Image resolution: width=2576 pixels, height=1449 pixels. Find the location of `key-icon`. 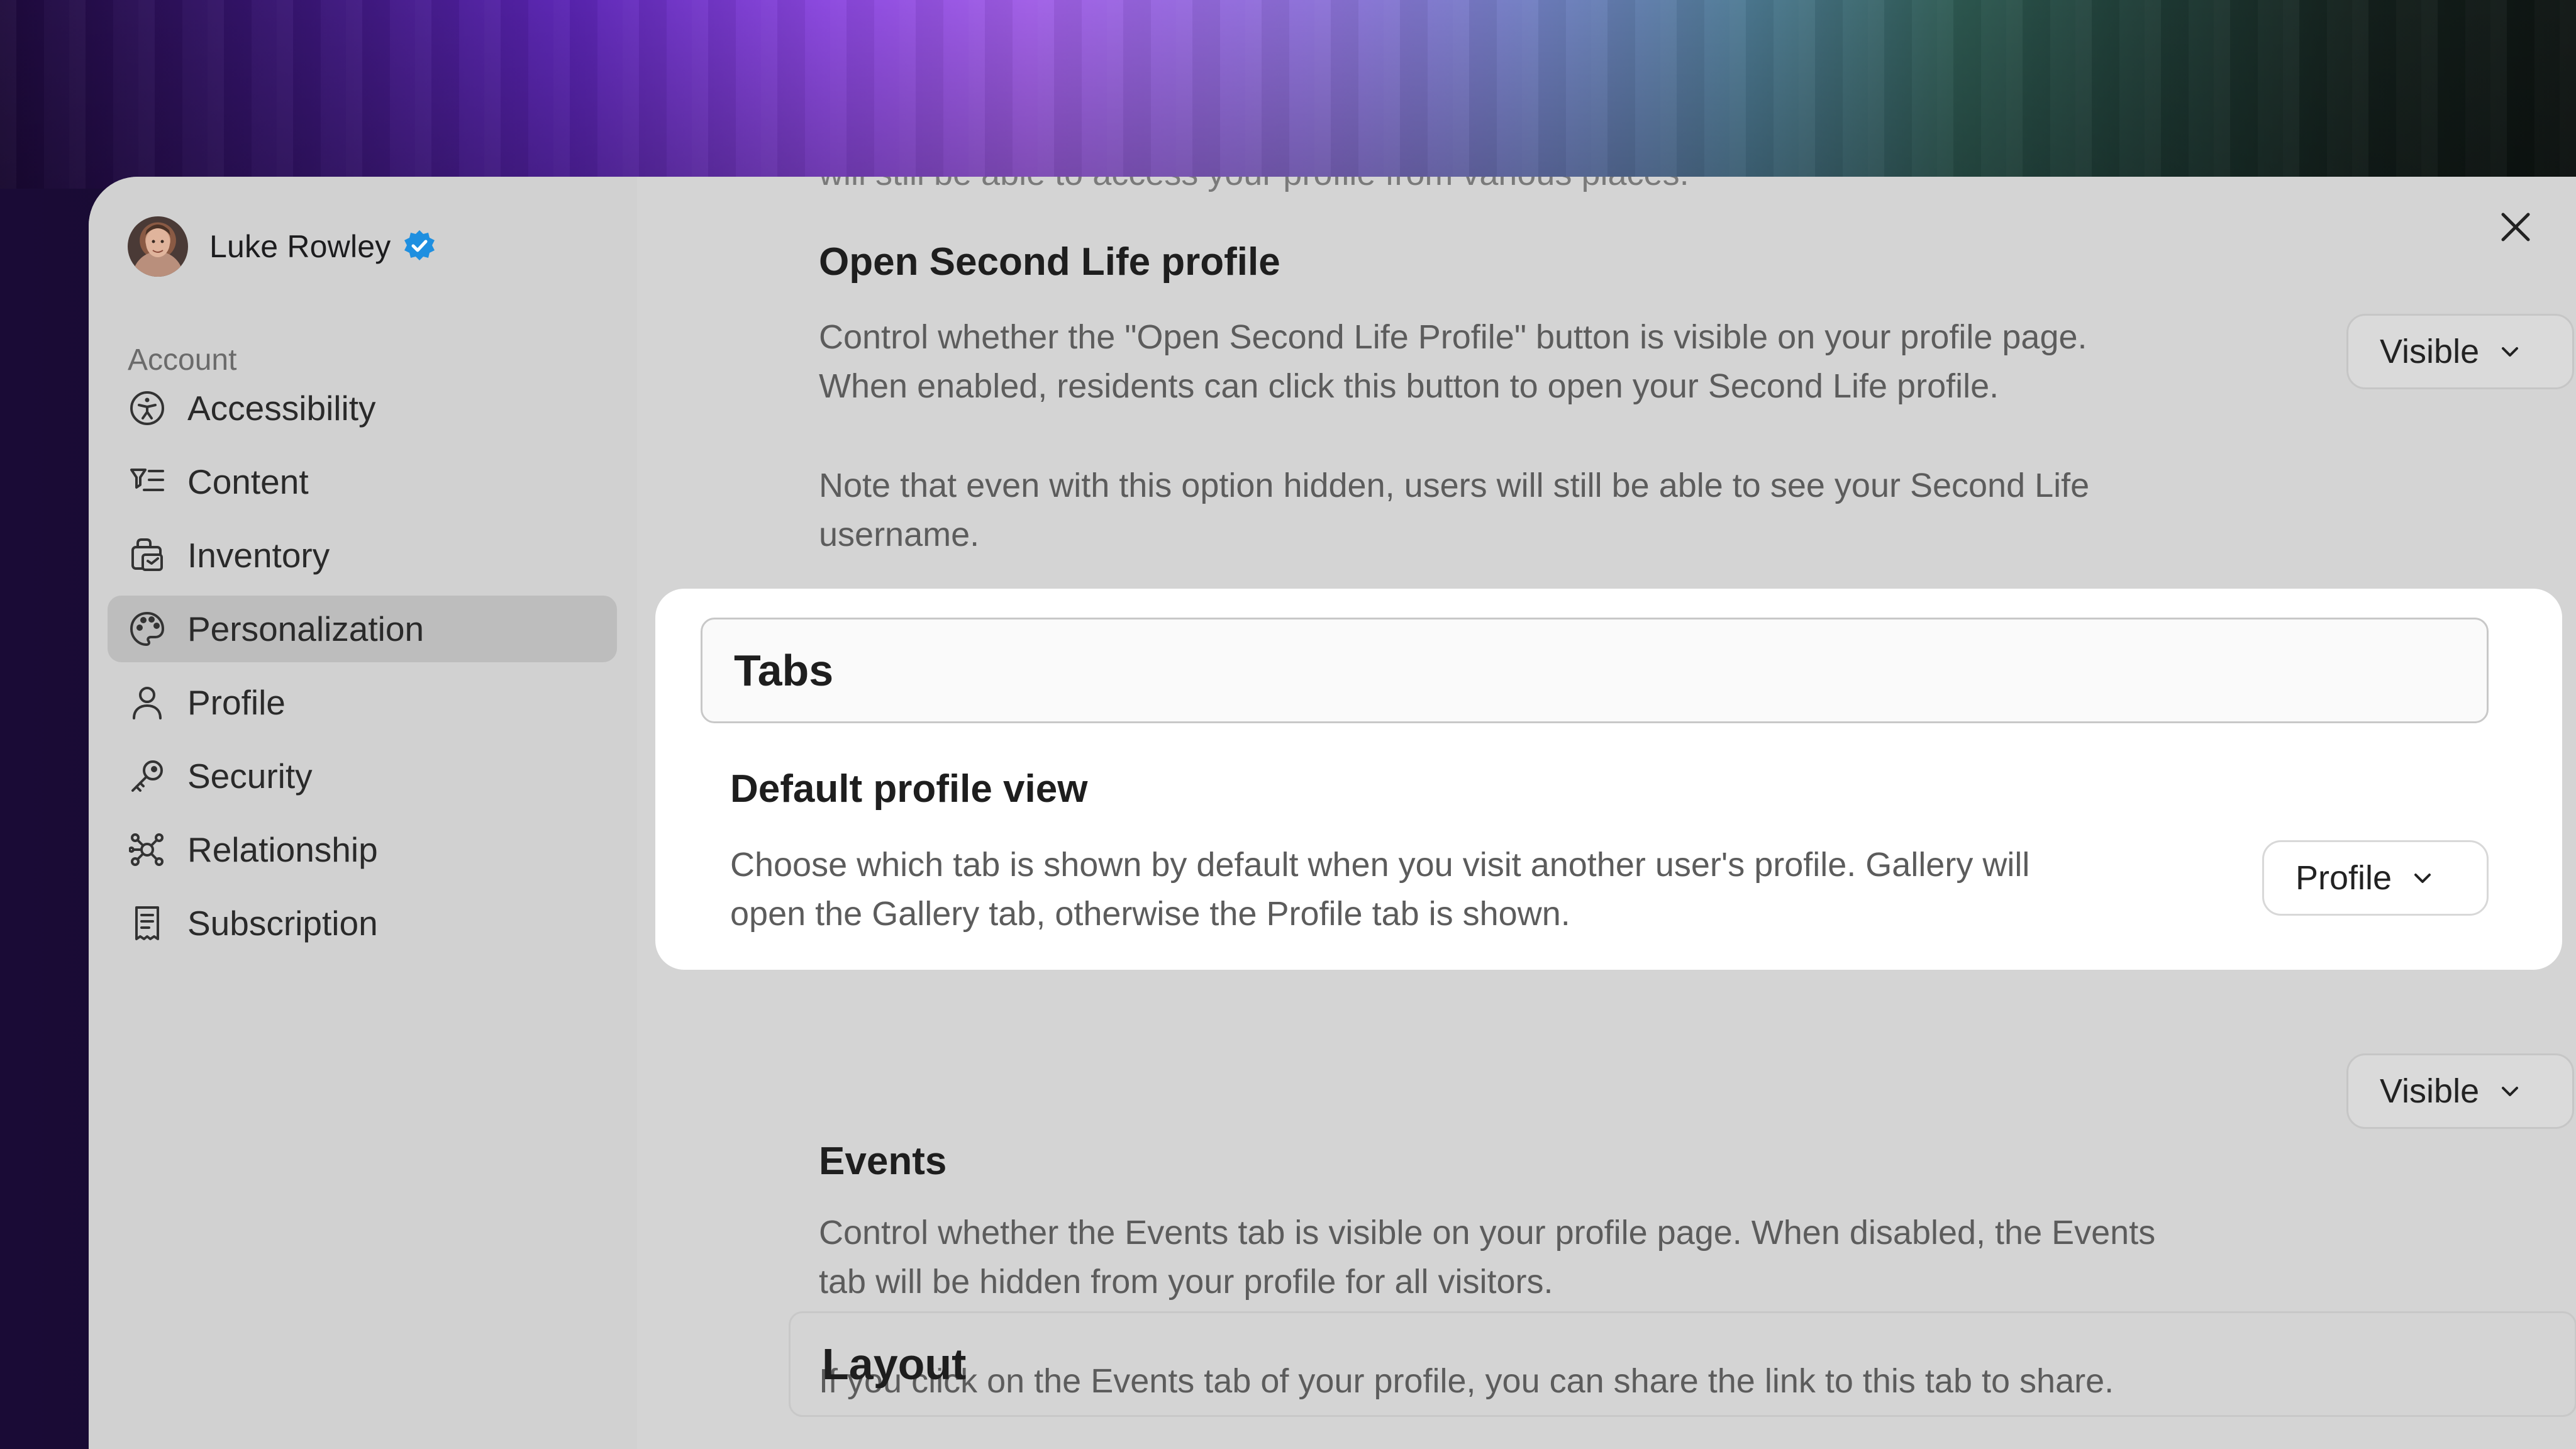

key-icon is located at coordinates (147, 776).